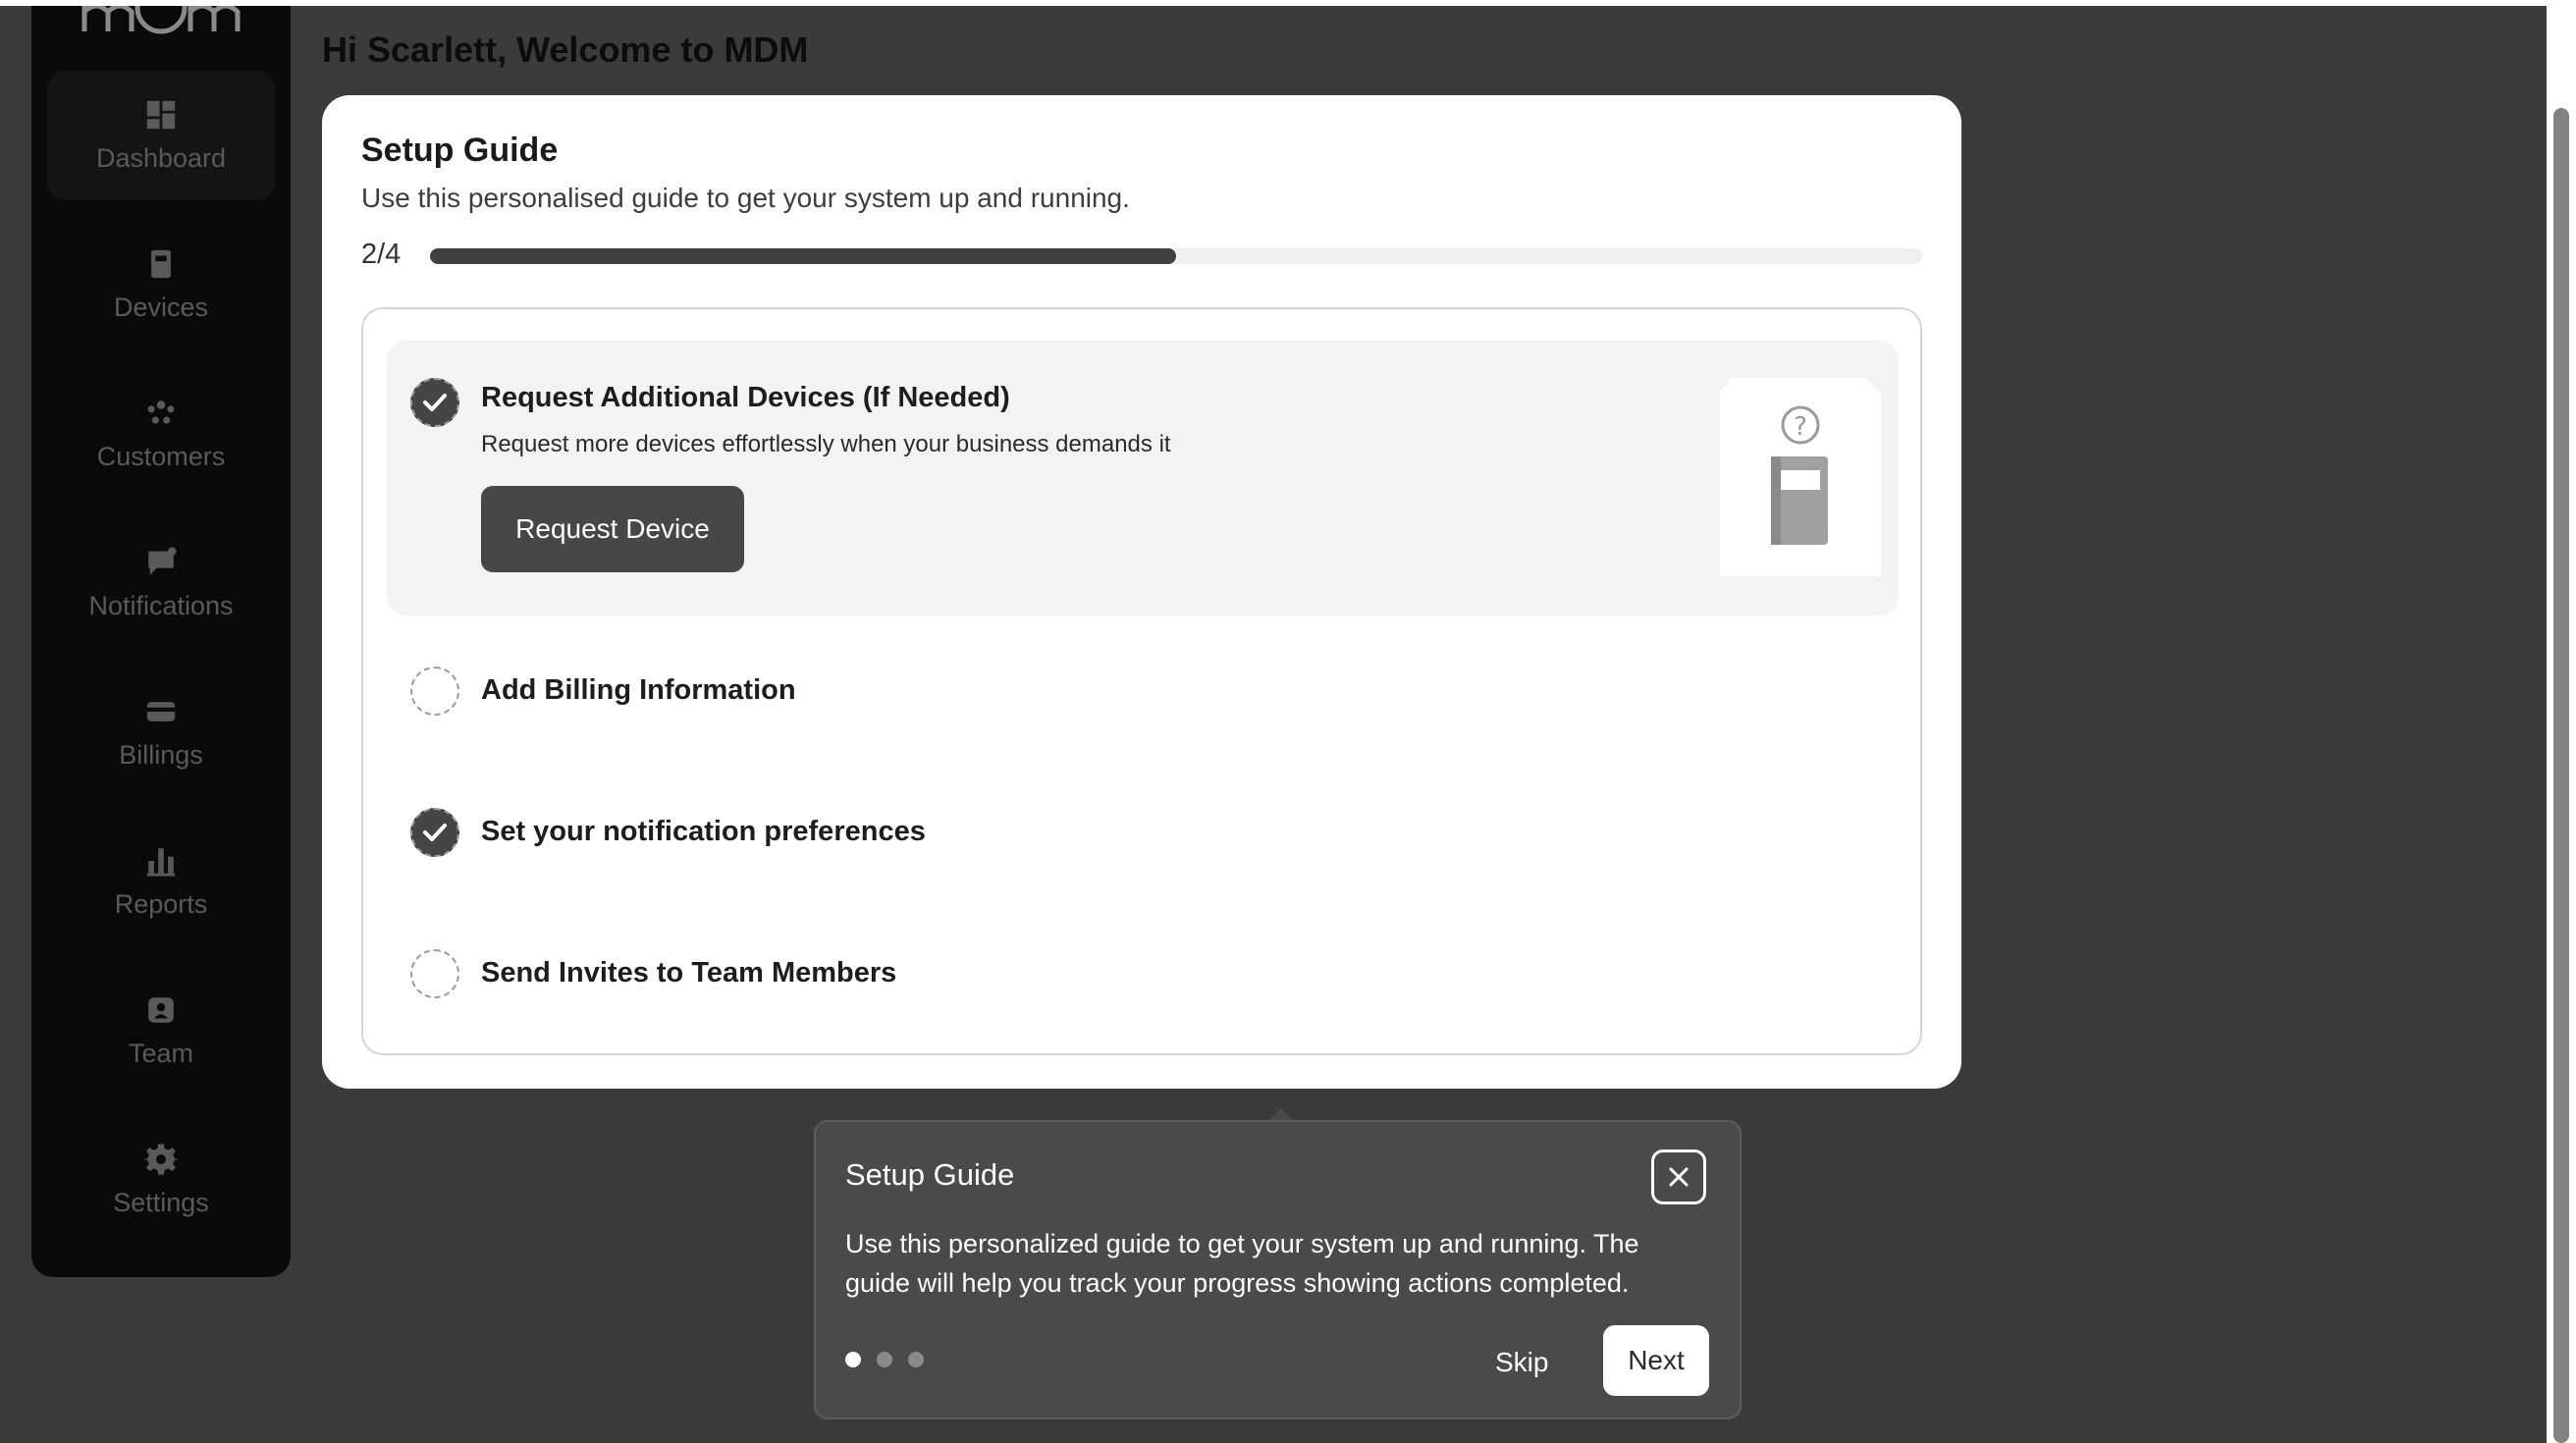 Image resolution: width=2576 pixels, height=1443 pixels. I want to click on device-icon, so click(161, 263).